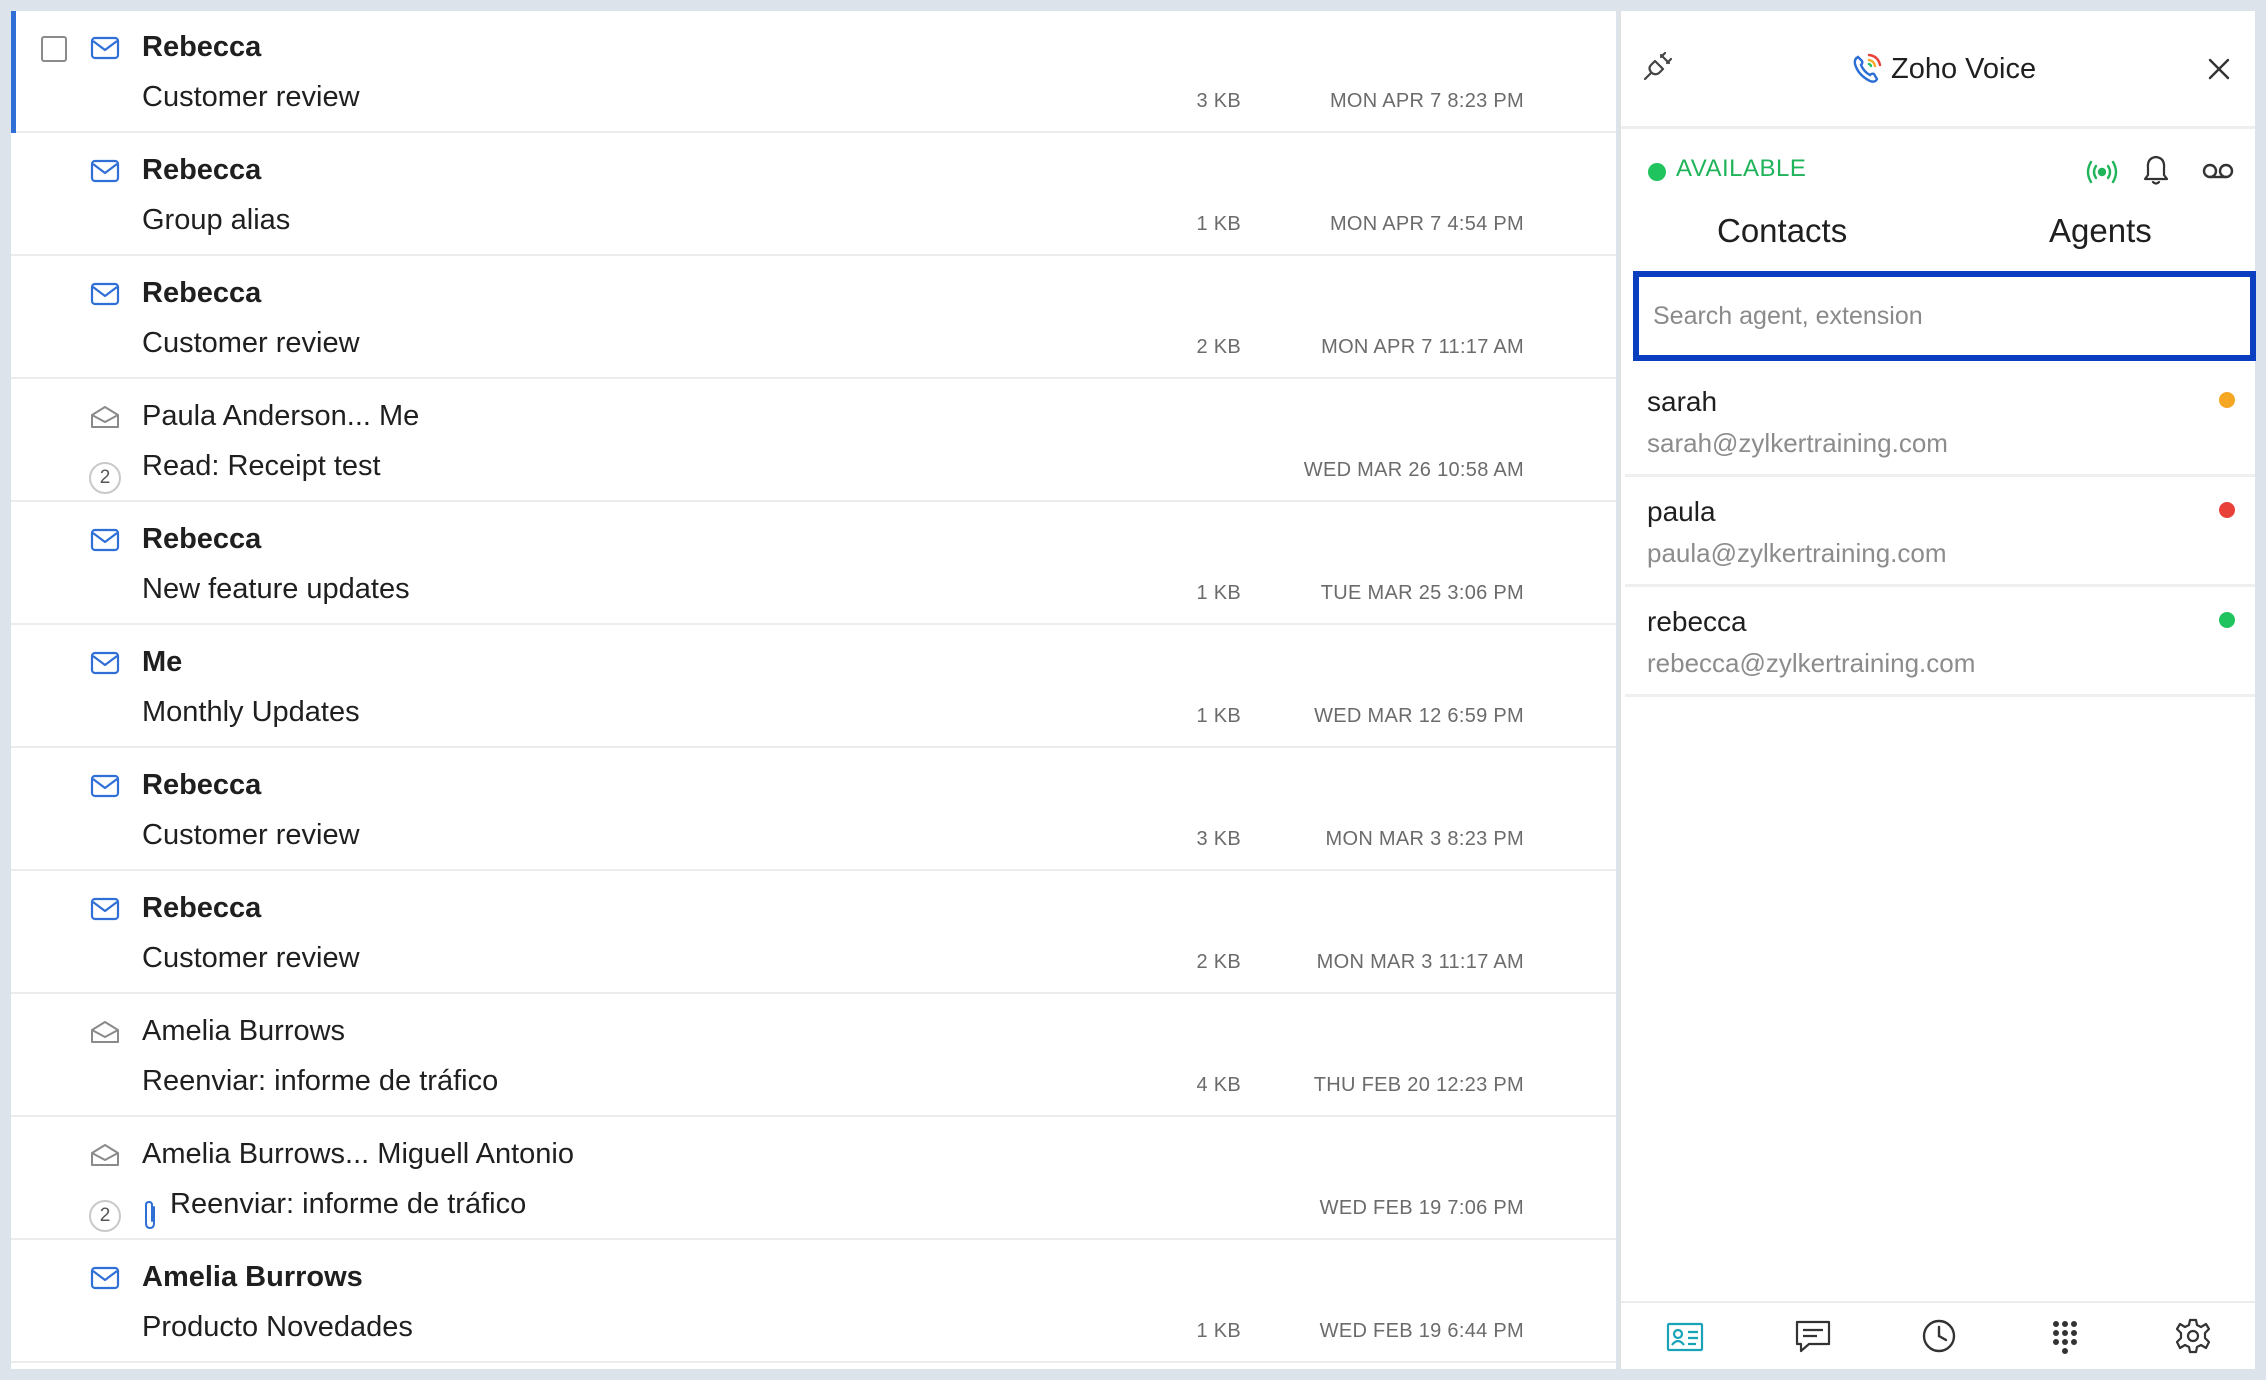 This screenshot has height=1380, width=2266. I want to click on paperclip-icon, so click(151, 1215).